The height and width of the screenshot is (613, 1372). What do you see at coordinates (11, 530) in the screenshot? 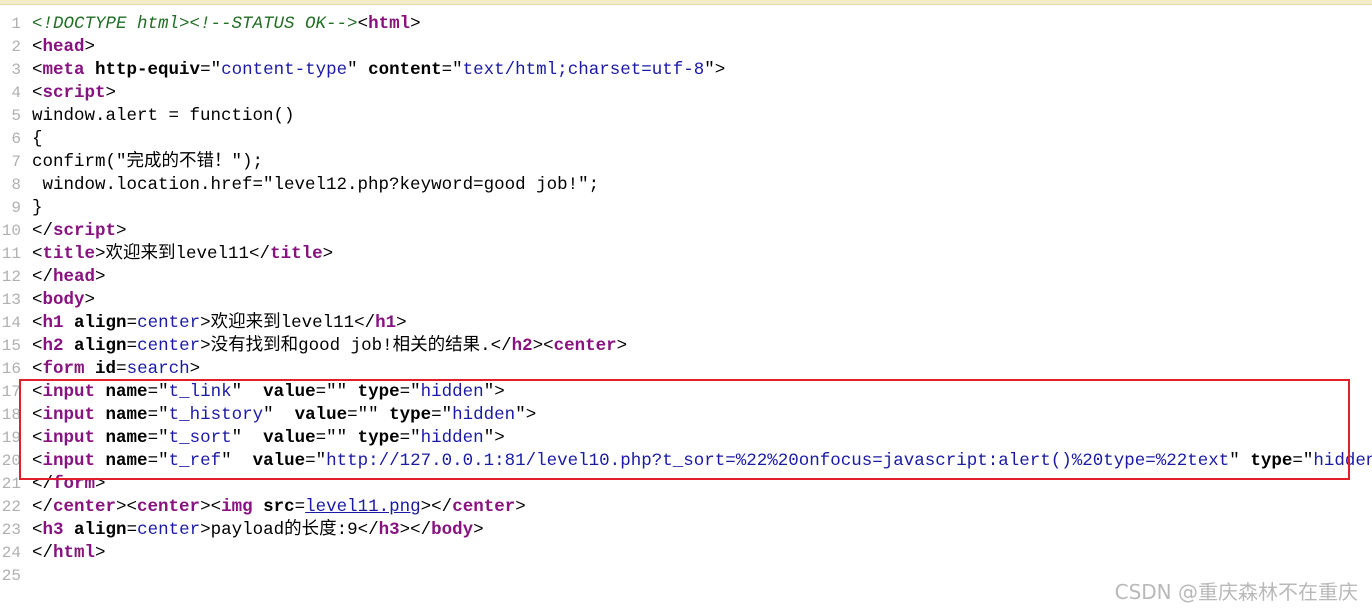
I see `line-number: 23` at bounding box center [11, 530].